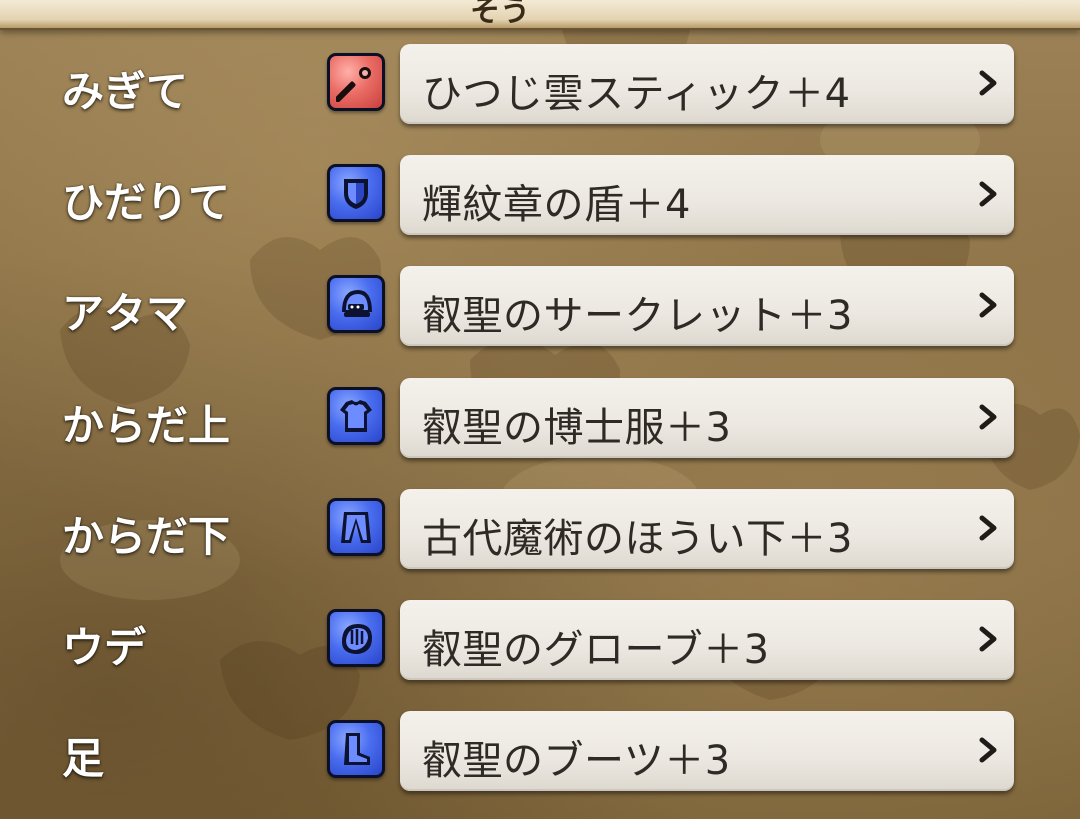 The image size is (1080, 819). Describe the element at coordinates (556, 205) in the screenshot. I see `item-name: 輝紋章の盾＋4` at that location.